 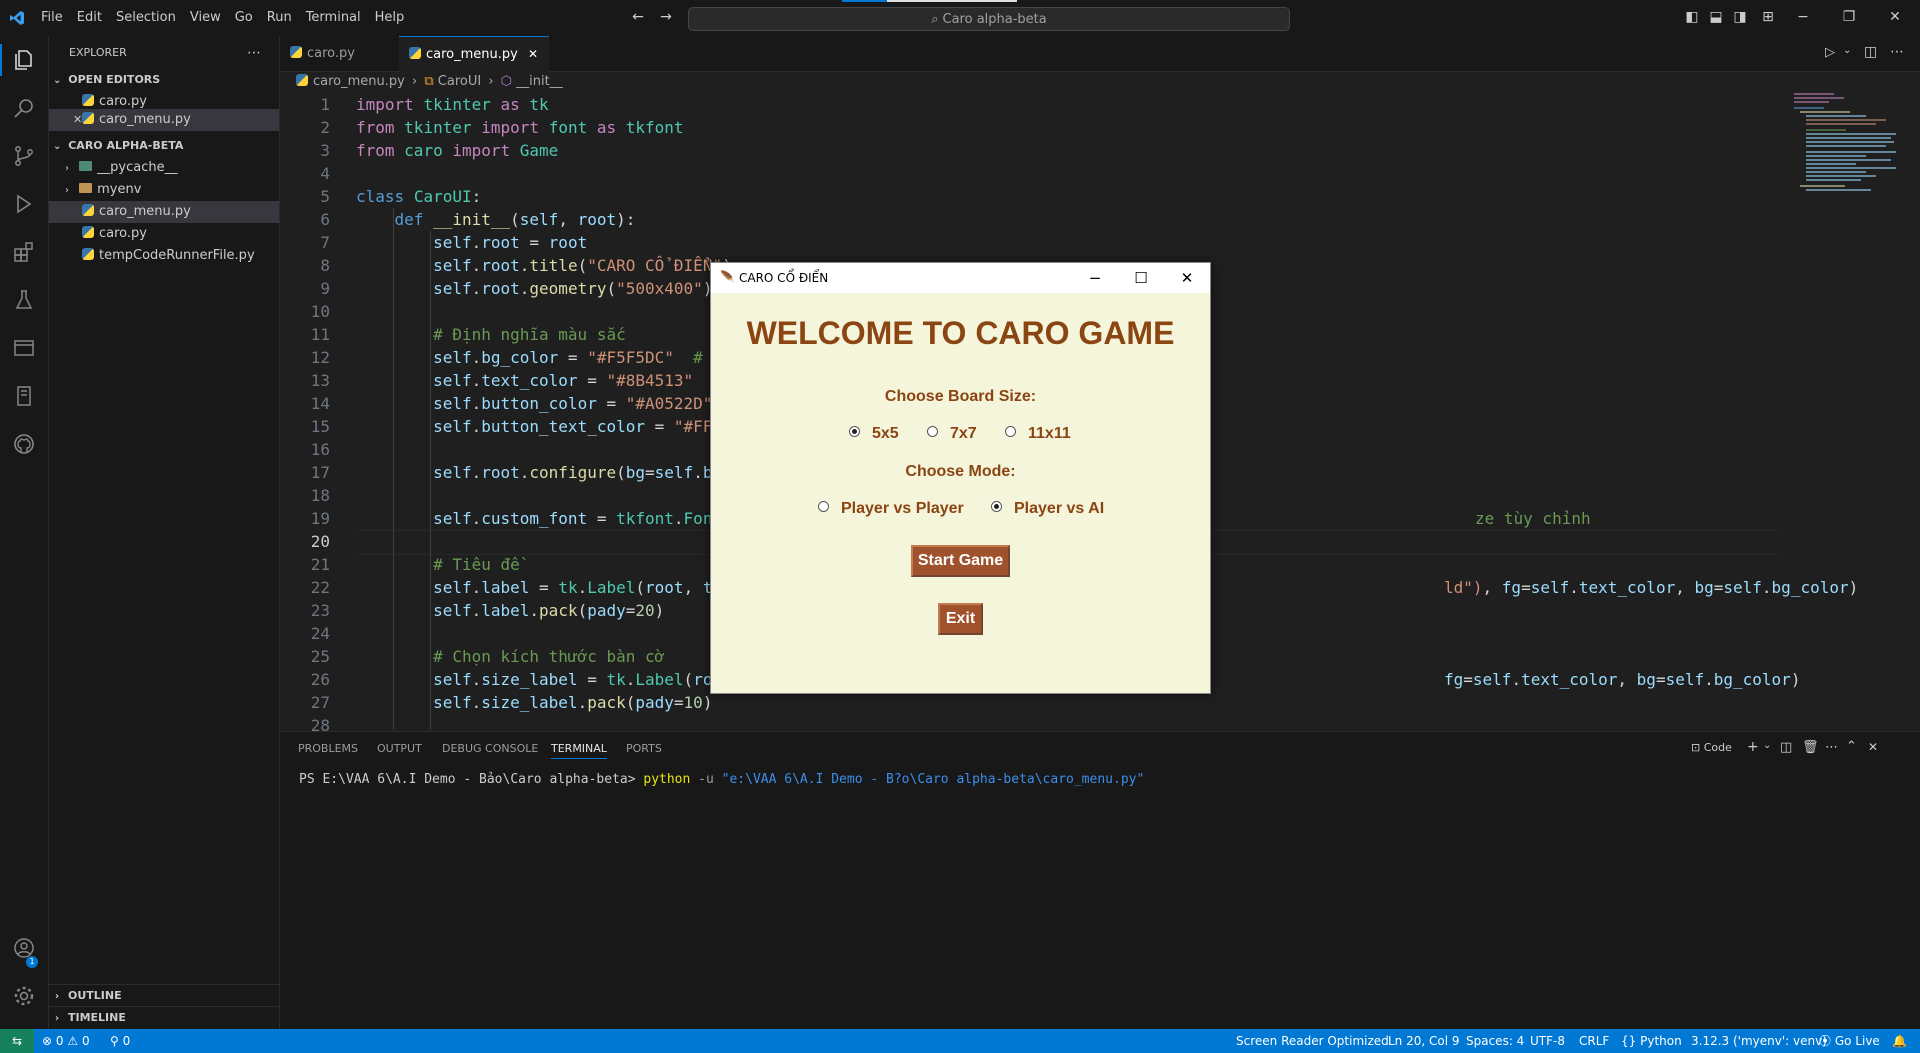 What do you see at coordinates (1870, 52) in the screenshot?
I see `split-editor-icon: ◫` at bounding box center [1870, 52].